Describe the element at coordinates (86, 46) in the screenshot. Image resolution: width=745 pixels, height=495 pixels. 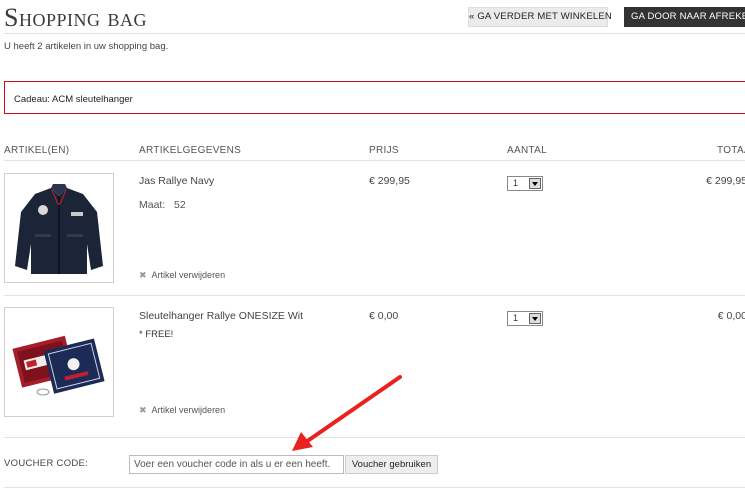
I see `bag-summary: U heeft 2 artikelen in uw shopping bag.` at that location.